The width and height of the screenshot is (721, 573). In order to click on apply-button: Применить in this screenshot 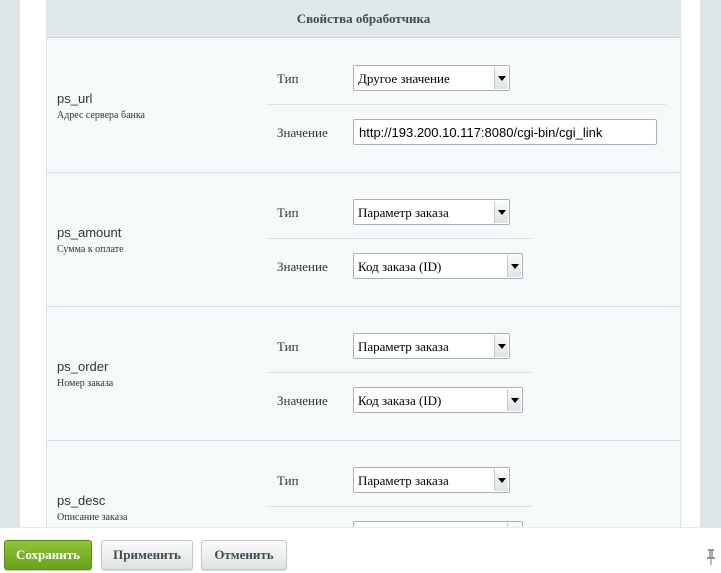, I will do `click(147, 555)`.